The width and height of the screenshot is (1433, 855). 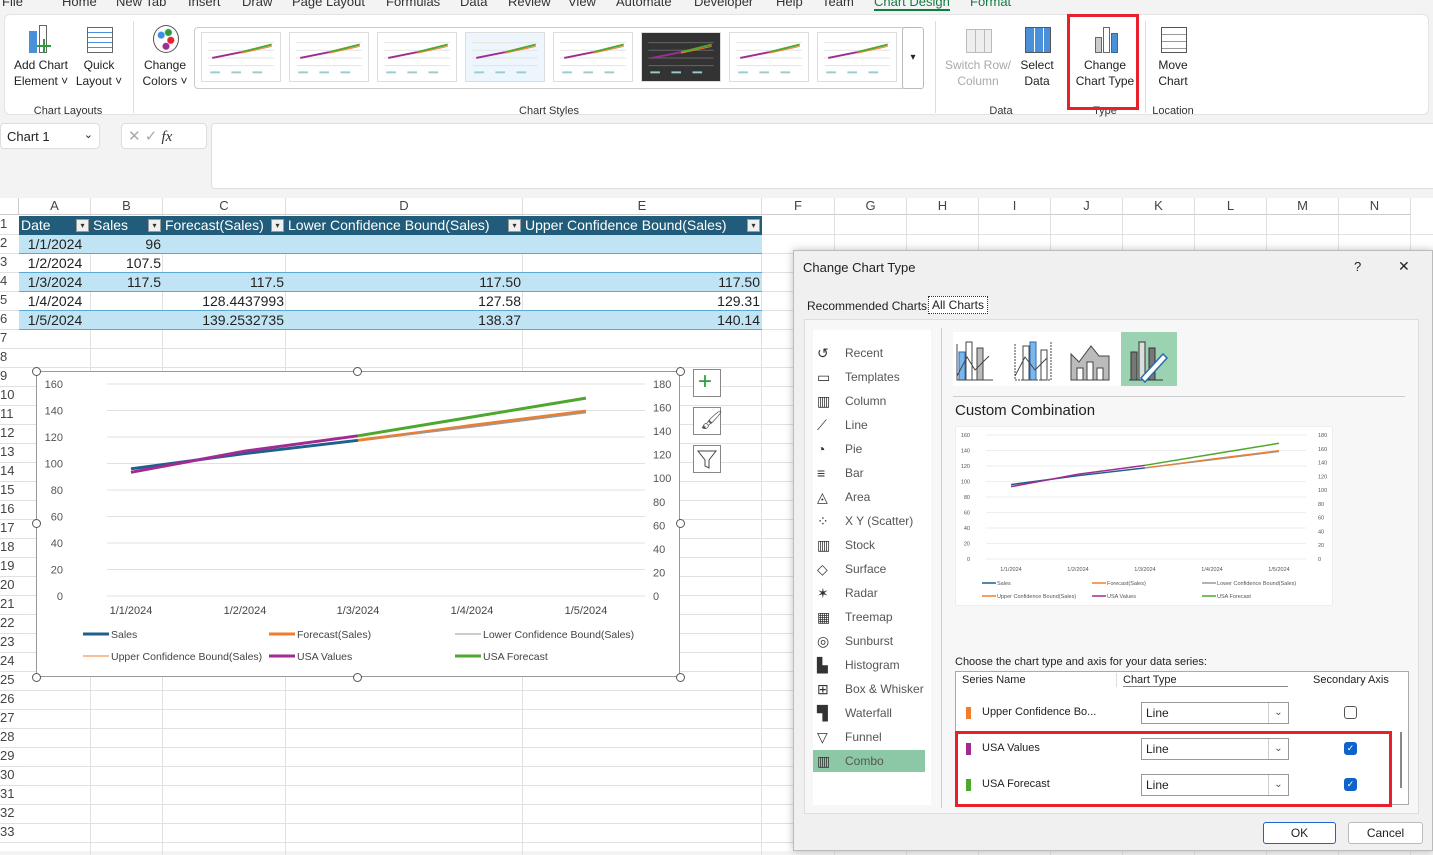 What do you see at coordinates (167, 137) in the screenshot?
I see `insert-function-icon: fx` at bounding box center [167, 137].